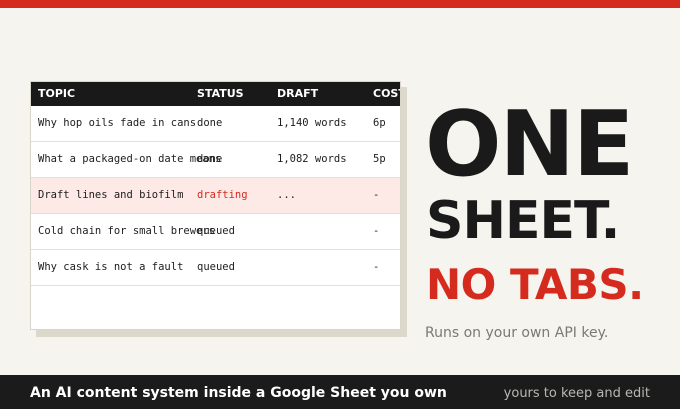 The width and height of the screenshot is (680, 409). Describe the element at coordinates (517, 333) in the screenshot. I see `headline-subtitle: Runs on your own API key.` at that location.